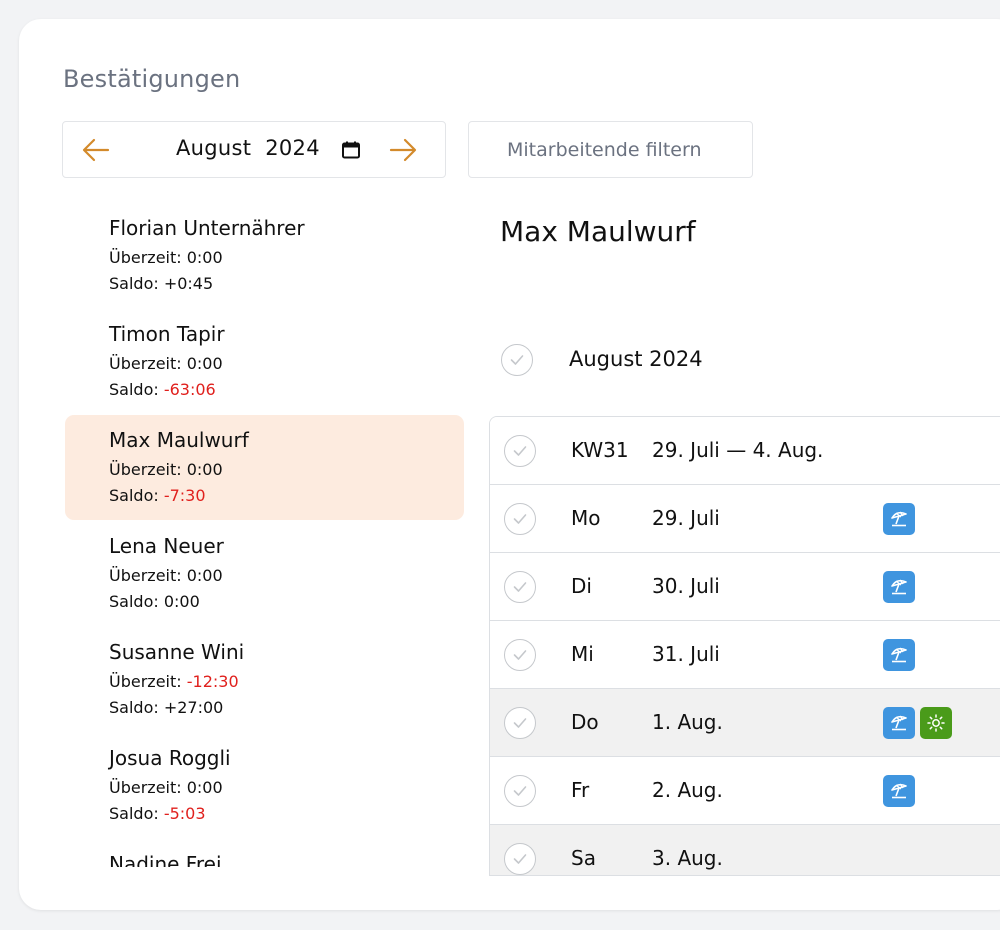  I want to click on month-label: August 2024, so click(636, 359).